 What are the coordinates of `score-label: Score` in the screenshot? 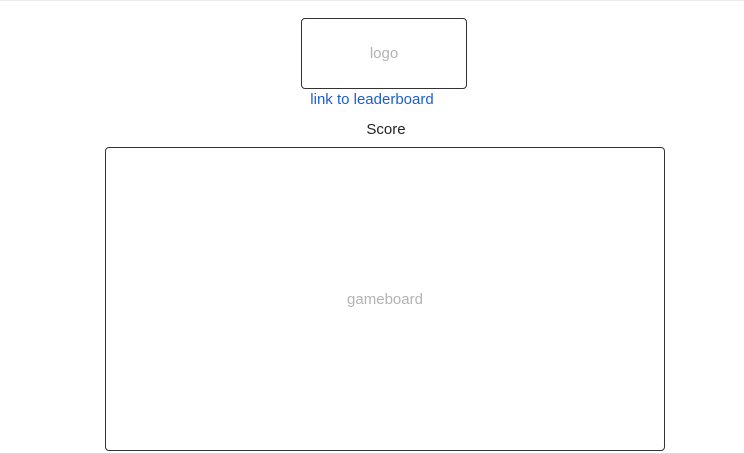 It's located at (386, 129).